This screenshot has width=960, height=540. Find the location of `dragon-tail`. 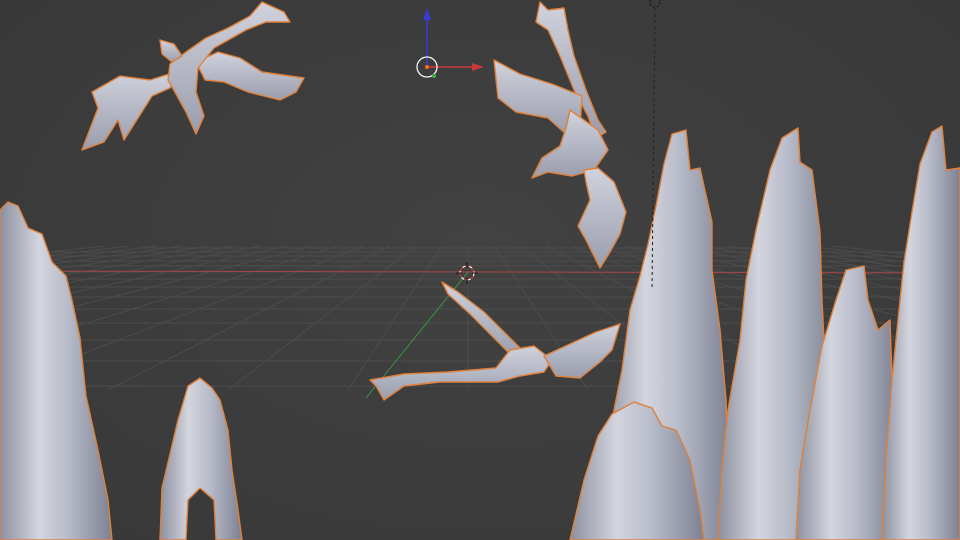

dragon-tail is located at coordinates (483, 320).